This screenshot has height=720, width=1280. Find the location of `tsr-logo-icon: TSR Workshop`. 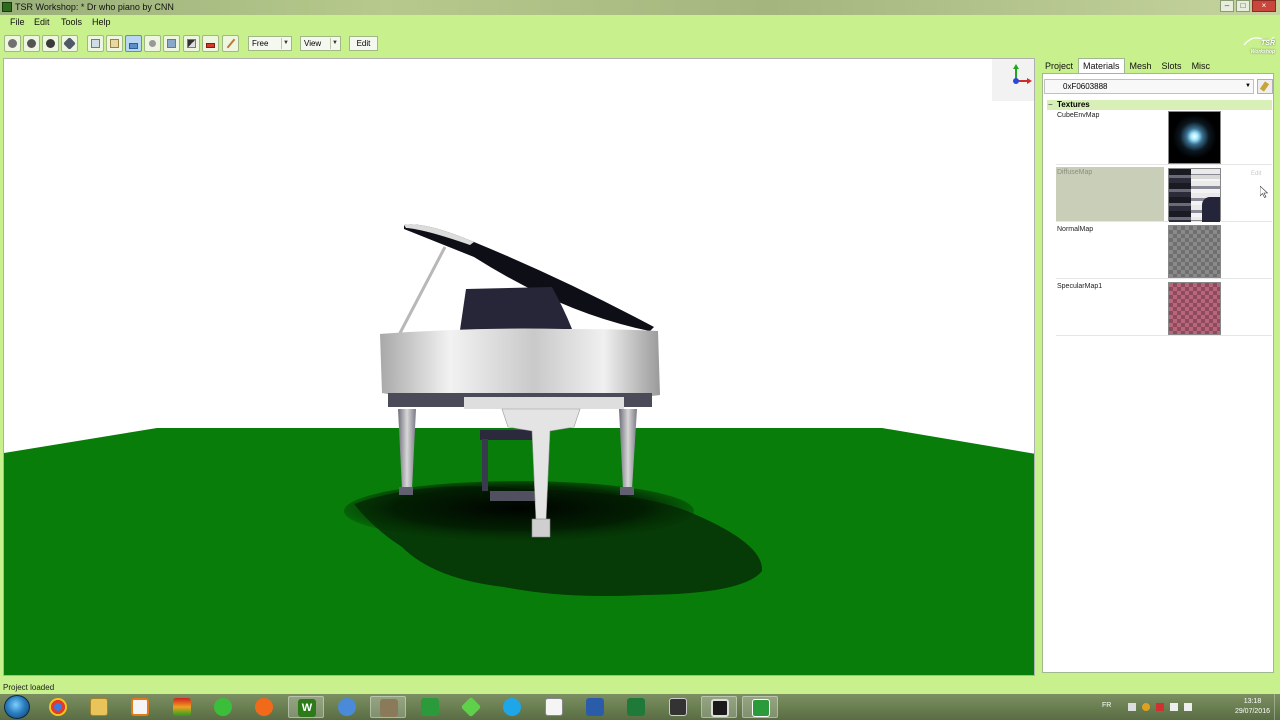

tsr-logo-icon: TSR Workshop is located at coordinates (1259, 45).